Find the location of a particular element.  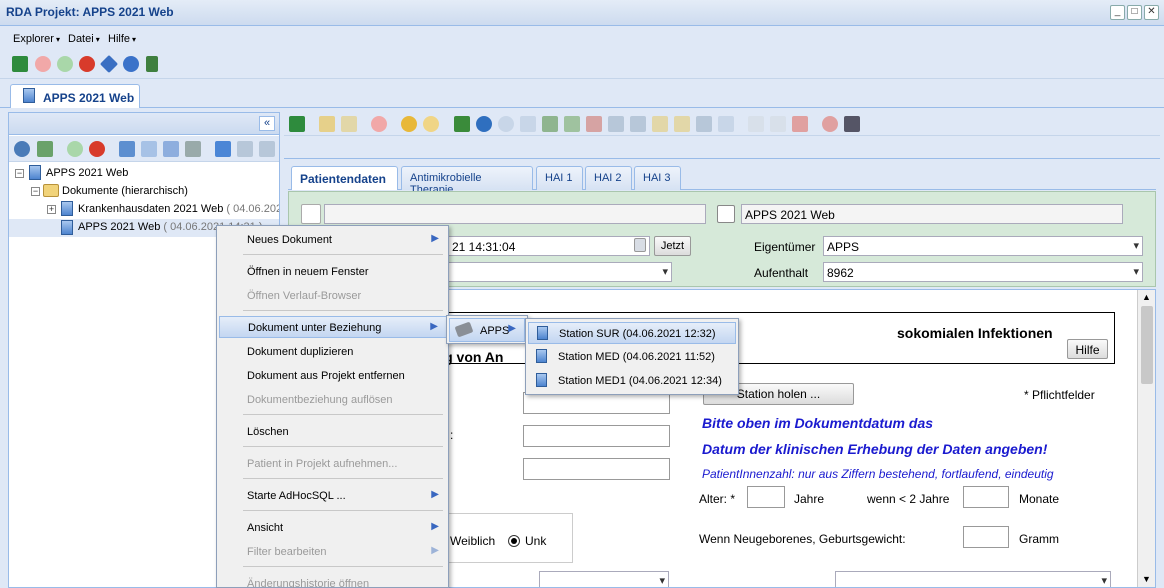

history-icon is located at coordinates (830, 124).